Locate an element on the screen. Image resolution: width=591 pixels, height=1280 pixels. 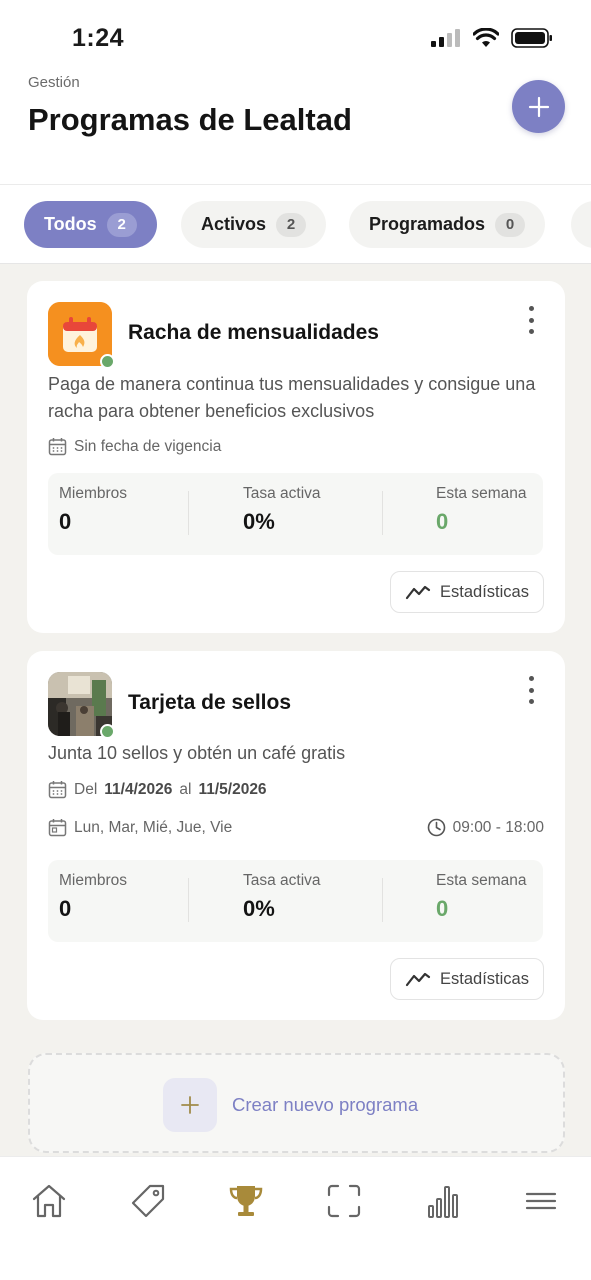
nav-menu is located at coordinates (541, 1201).